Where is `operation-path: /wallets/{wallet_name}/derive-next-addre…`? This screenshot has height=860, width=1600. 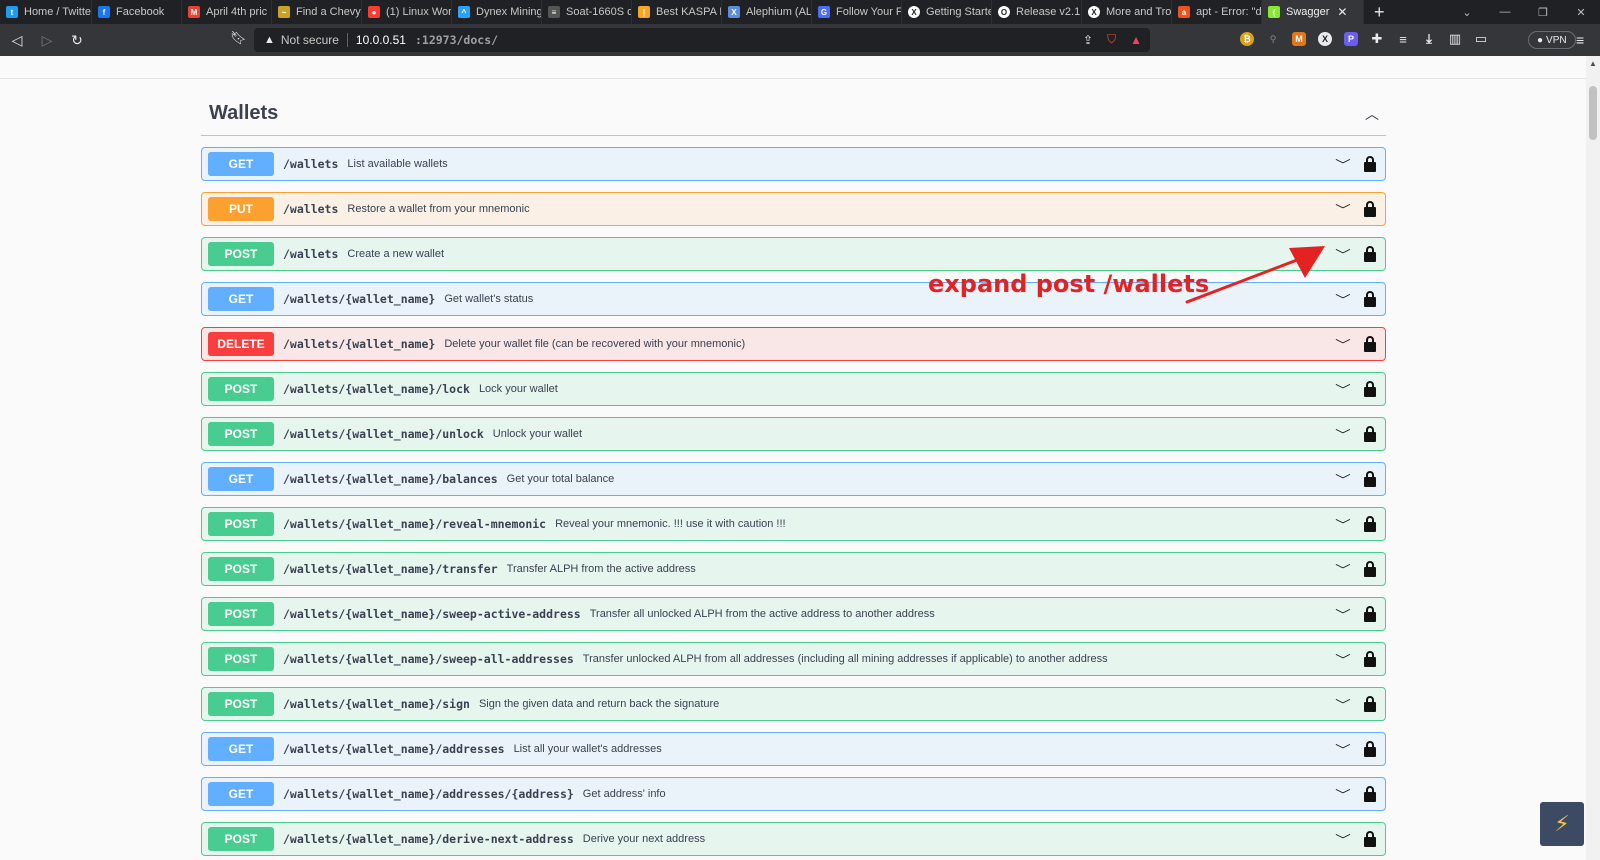 operation-path: /wallets/{wallet_name}/derive-next-addre… is located at coordinates (428, 839).